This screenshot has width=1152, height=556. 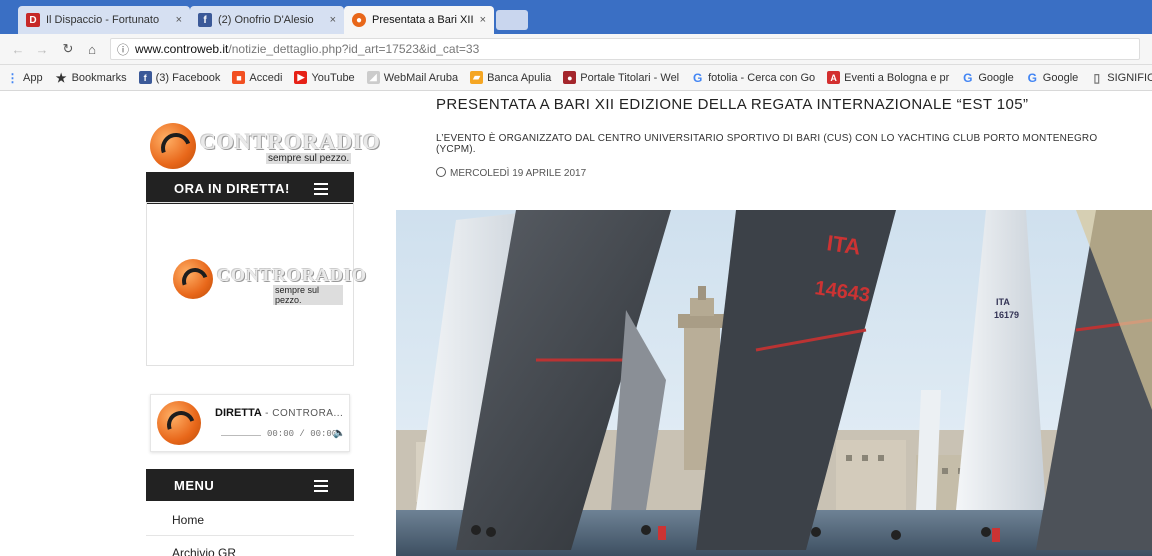 I want to click on dispaccio-icon: D, so click(x=33, y=20).